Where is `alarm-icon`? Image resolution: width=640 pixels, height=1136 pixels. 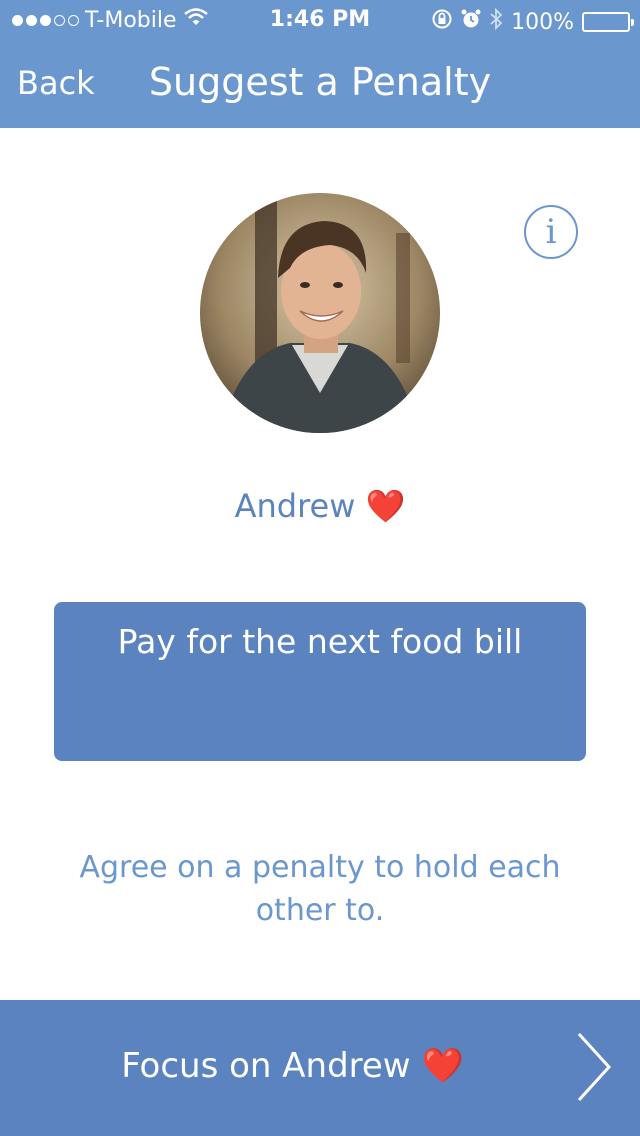
alarm-icon is located at coordinates (471, 22).